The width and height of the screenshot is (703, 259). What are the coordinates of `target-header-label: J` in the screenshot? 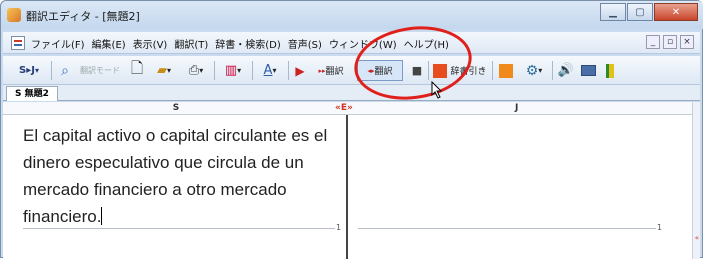 It's located at (517, 108).